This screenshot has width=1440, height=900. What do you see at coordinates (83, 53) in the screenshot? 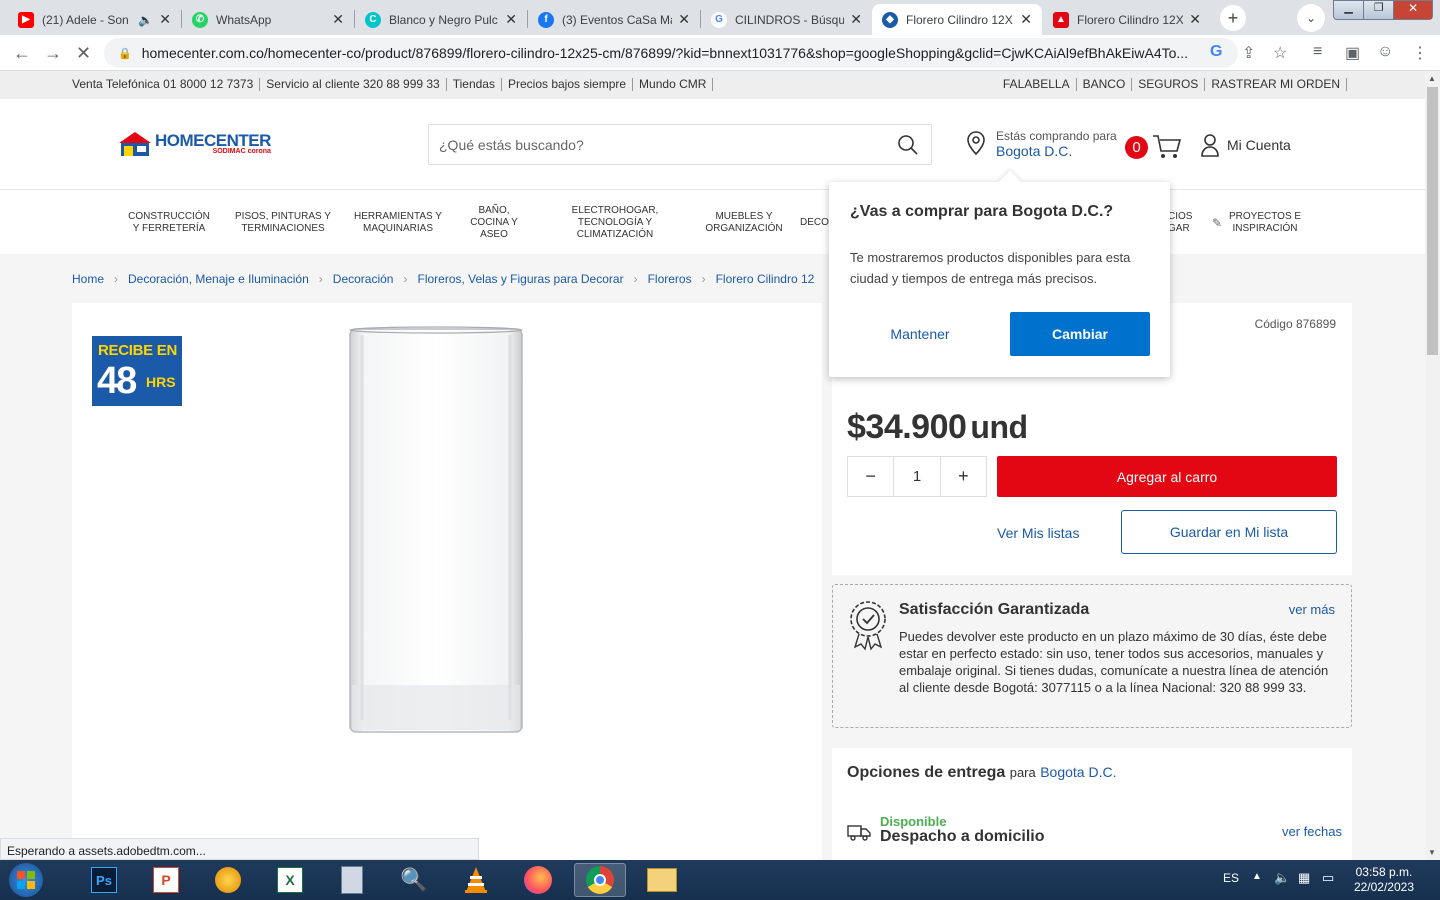
I see `stop-icon: ✕` at bounding box center [83, 53].